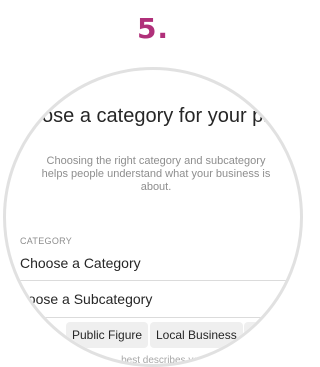 This screenshot has height=367, width=320. I want to click on page-title: Choose a category for your profile, so click(154, 116).